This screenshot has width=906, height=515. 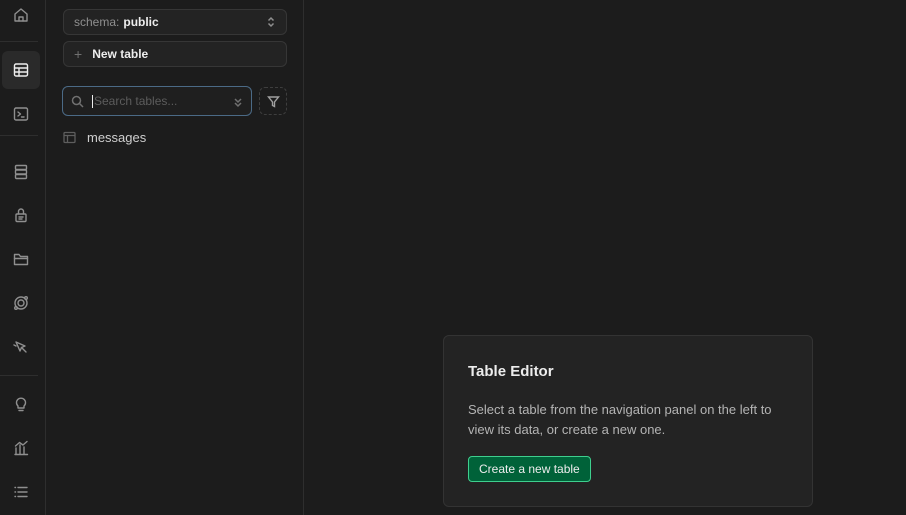 I want to click on icon-rail, so click(x=23, y=257).